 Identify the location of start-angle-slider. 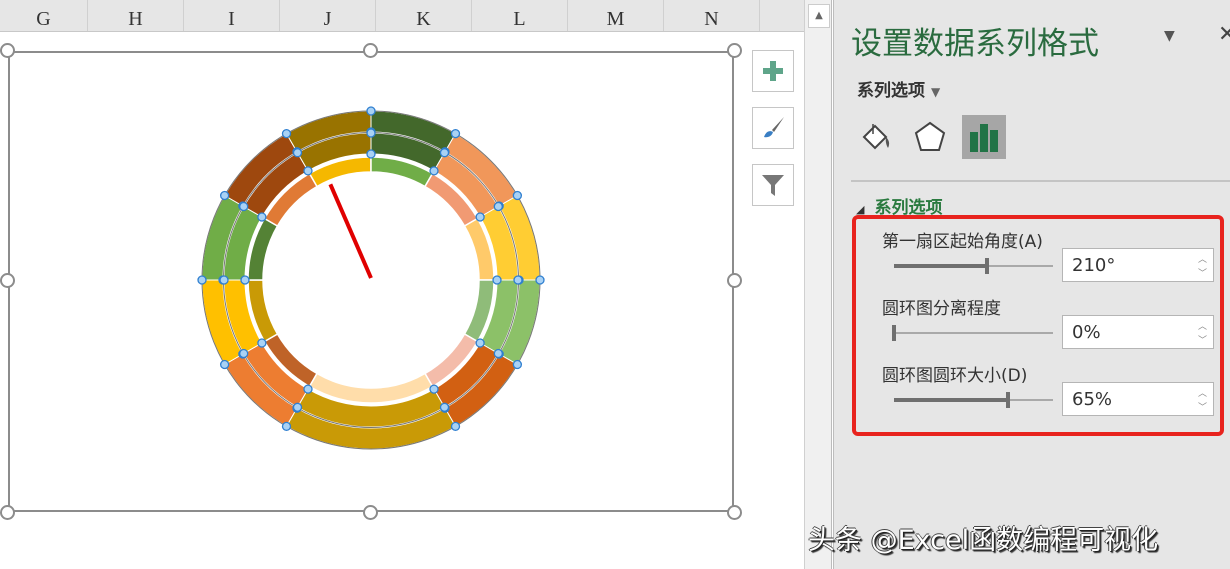
(973, 266).